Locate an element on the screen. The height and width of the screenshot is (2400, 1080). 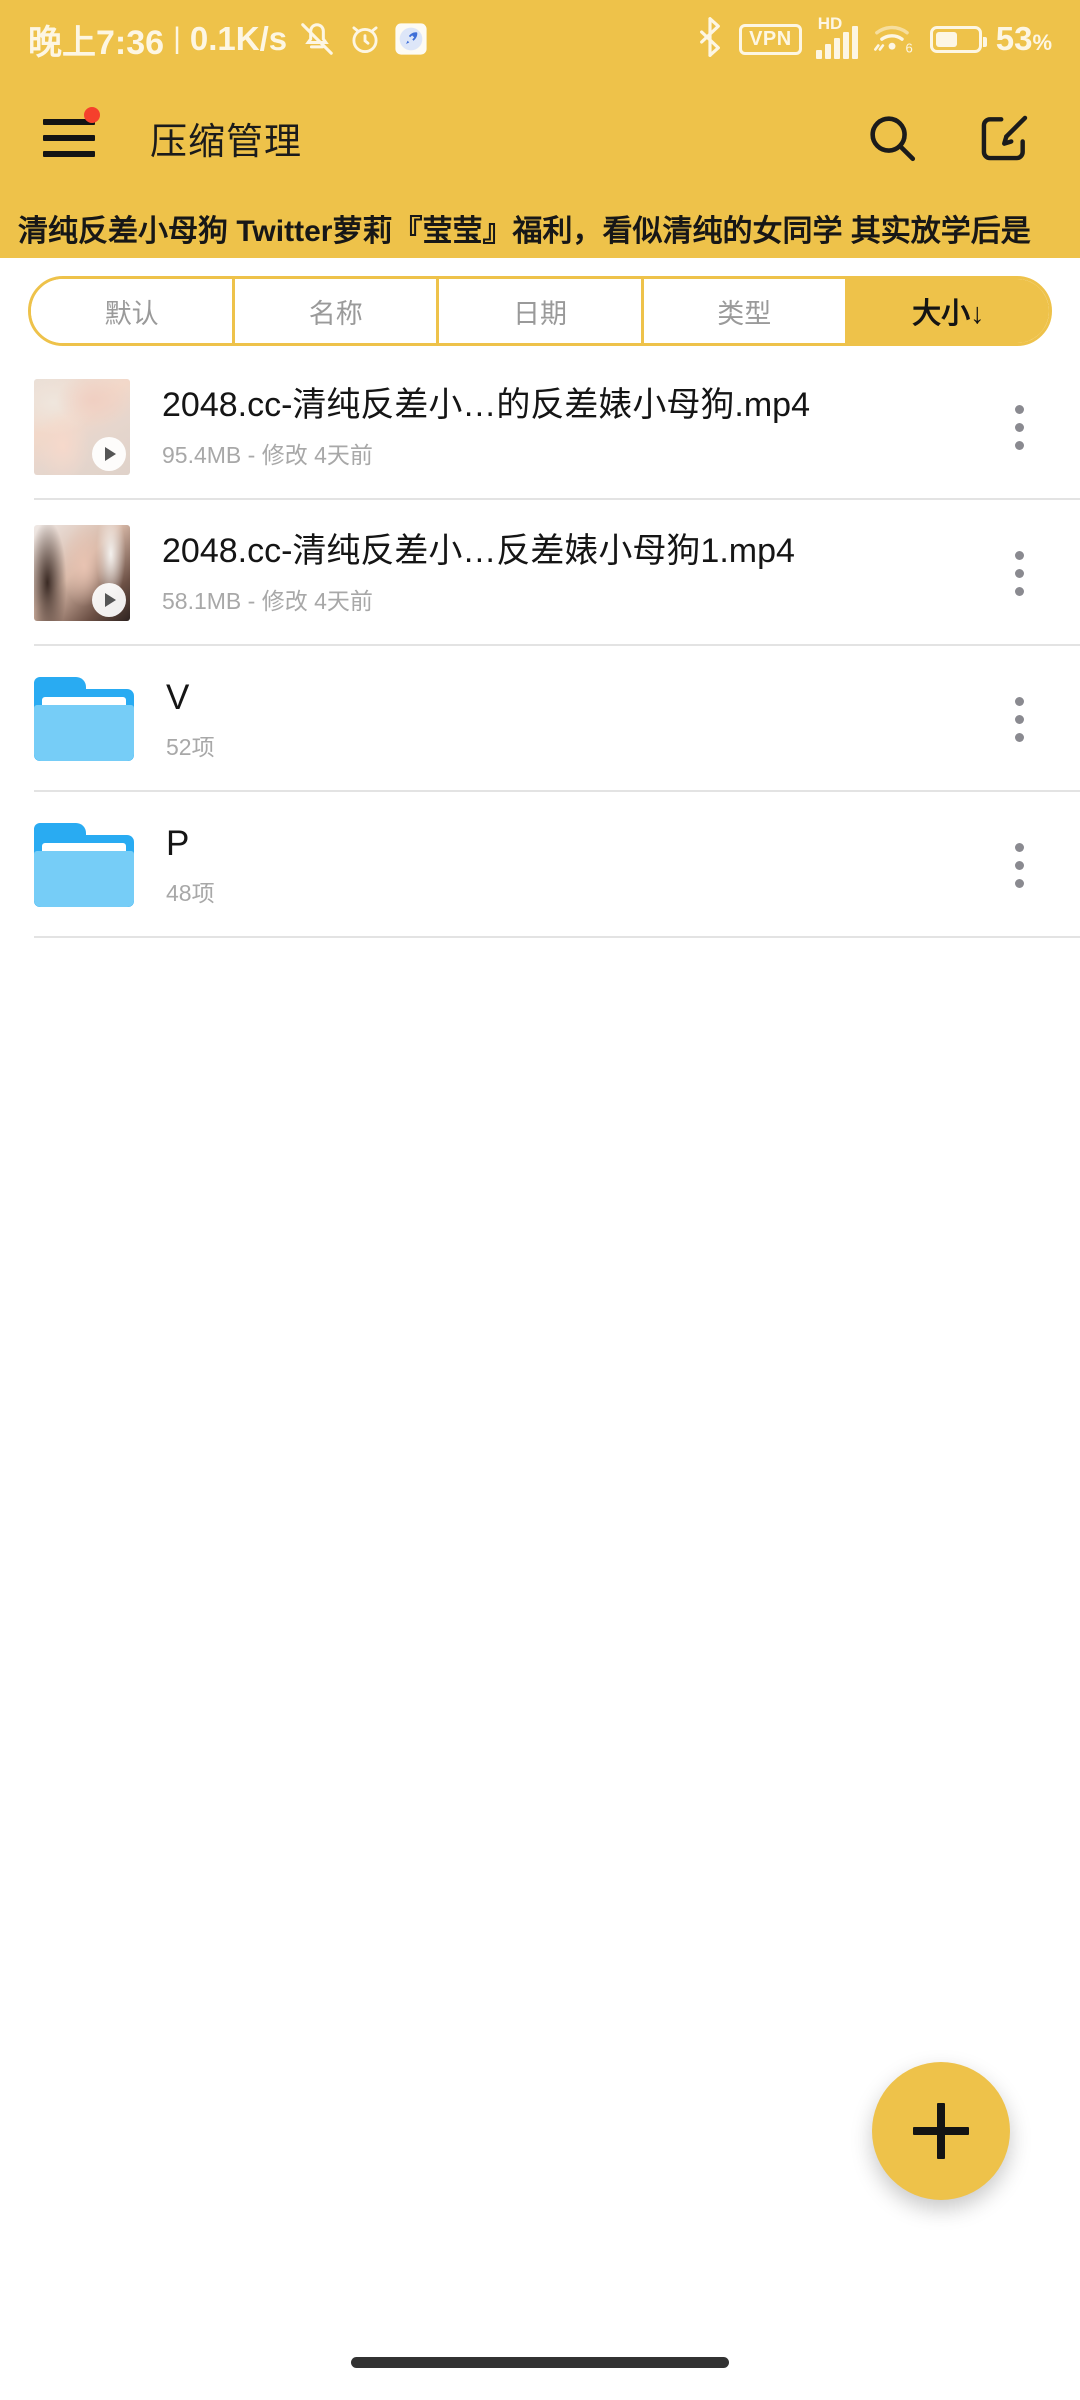
status-clock: 晚上7:36 is located at coordinates (96, 42).